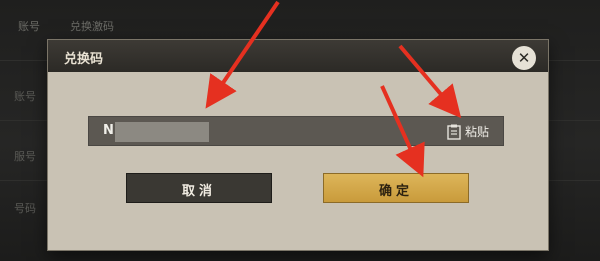 This screenshot has width=600, height=261. What do you see at coordinates (29, 26) in the screenshot?
I see `background-tab-left: 账号` at bounding box center [29, 26].